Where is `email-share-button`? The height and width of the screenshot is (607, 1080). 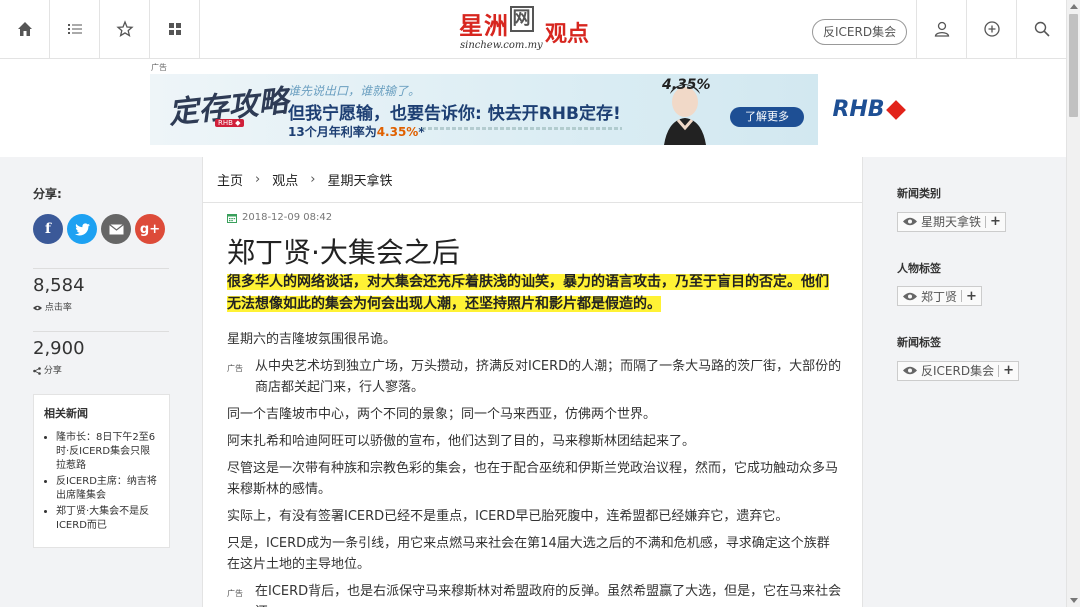 email-share-button is located at coordinates (116, 229).